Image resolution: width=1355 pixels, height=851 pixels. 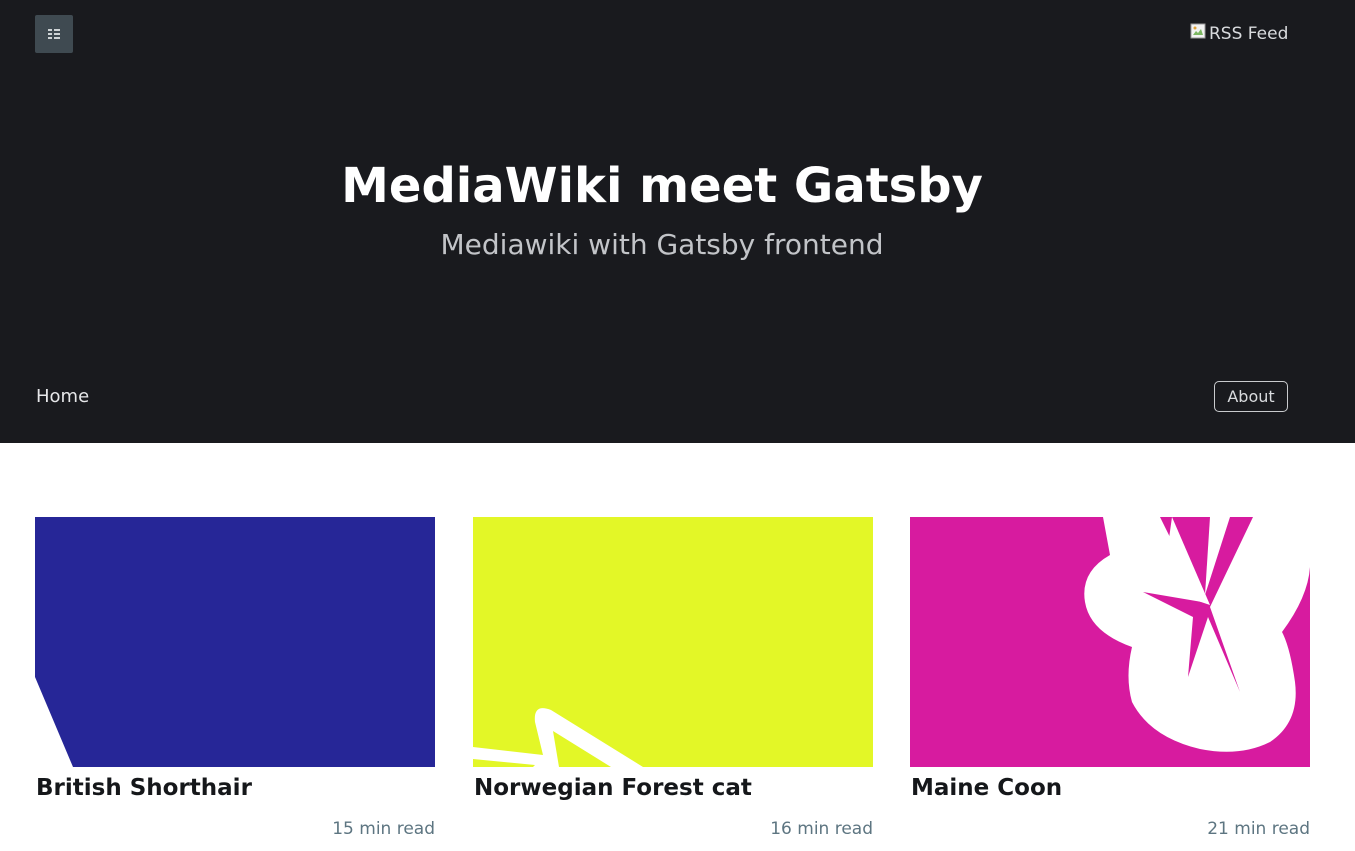 I want to click on broken-image-icon, so click(x=1198, y=31).